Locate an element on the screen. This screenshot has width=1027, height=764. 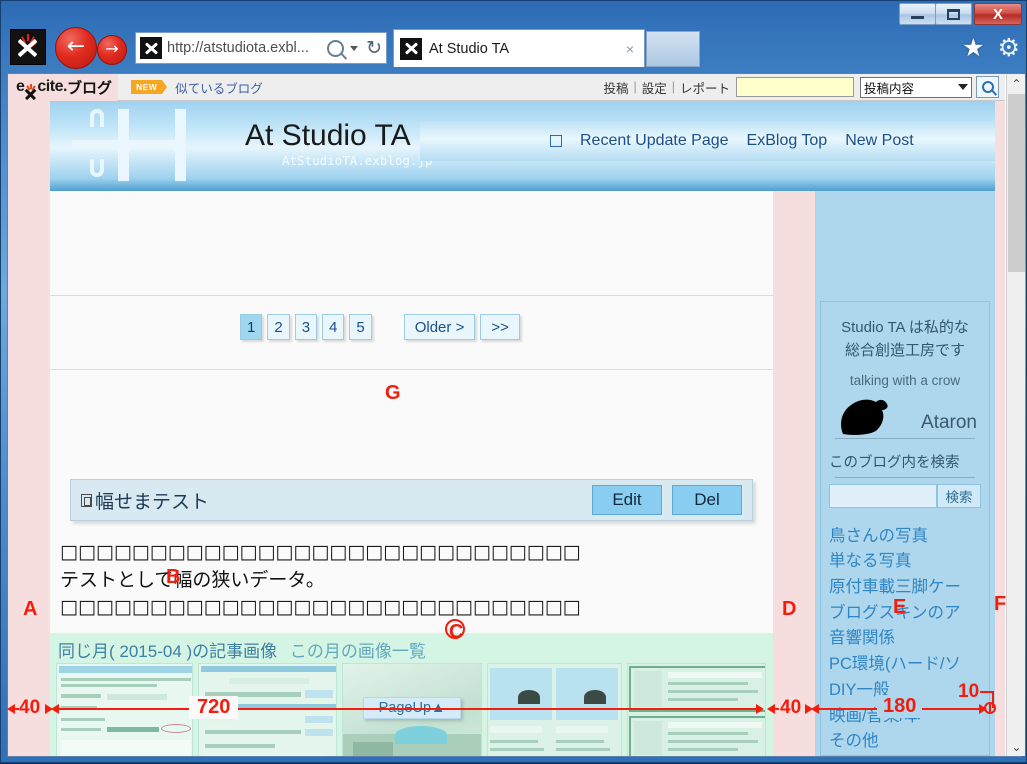
maximize-icon is located at coordinates (953, 14).